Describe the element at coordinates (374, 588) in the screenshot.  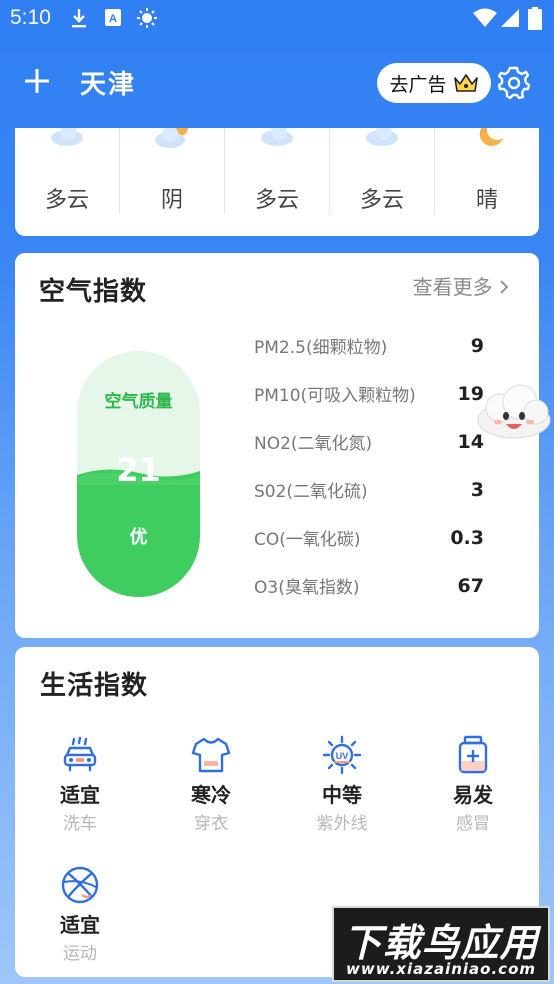
I see `pollutant-row: O3(臭氧指数) 67` at that location.